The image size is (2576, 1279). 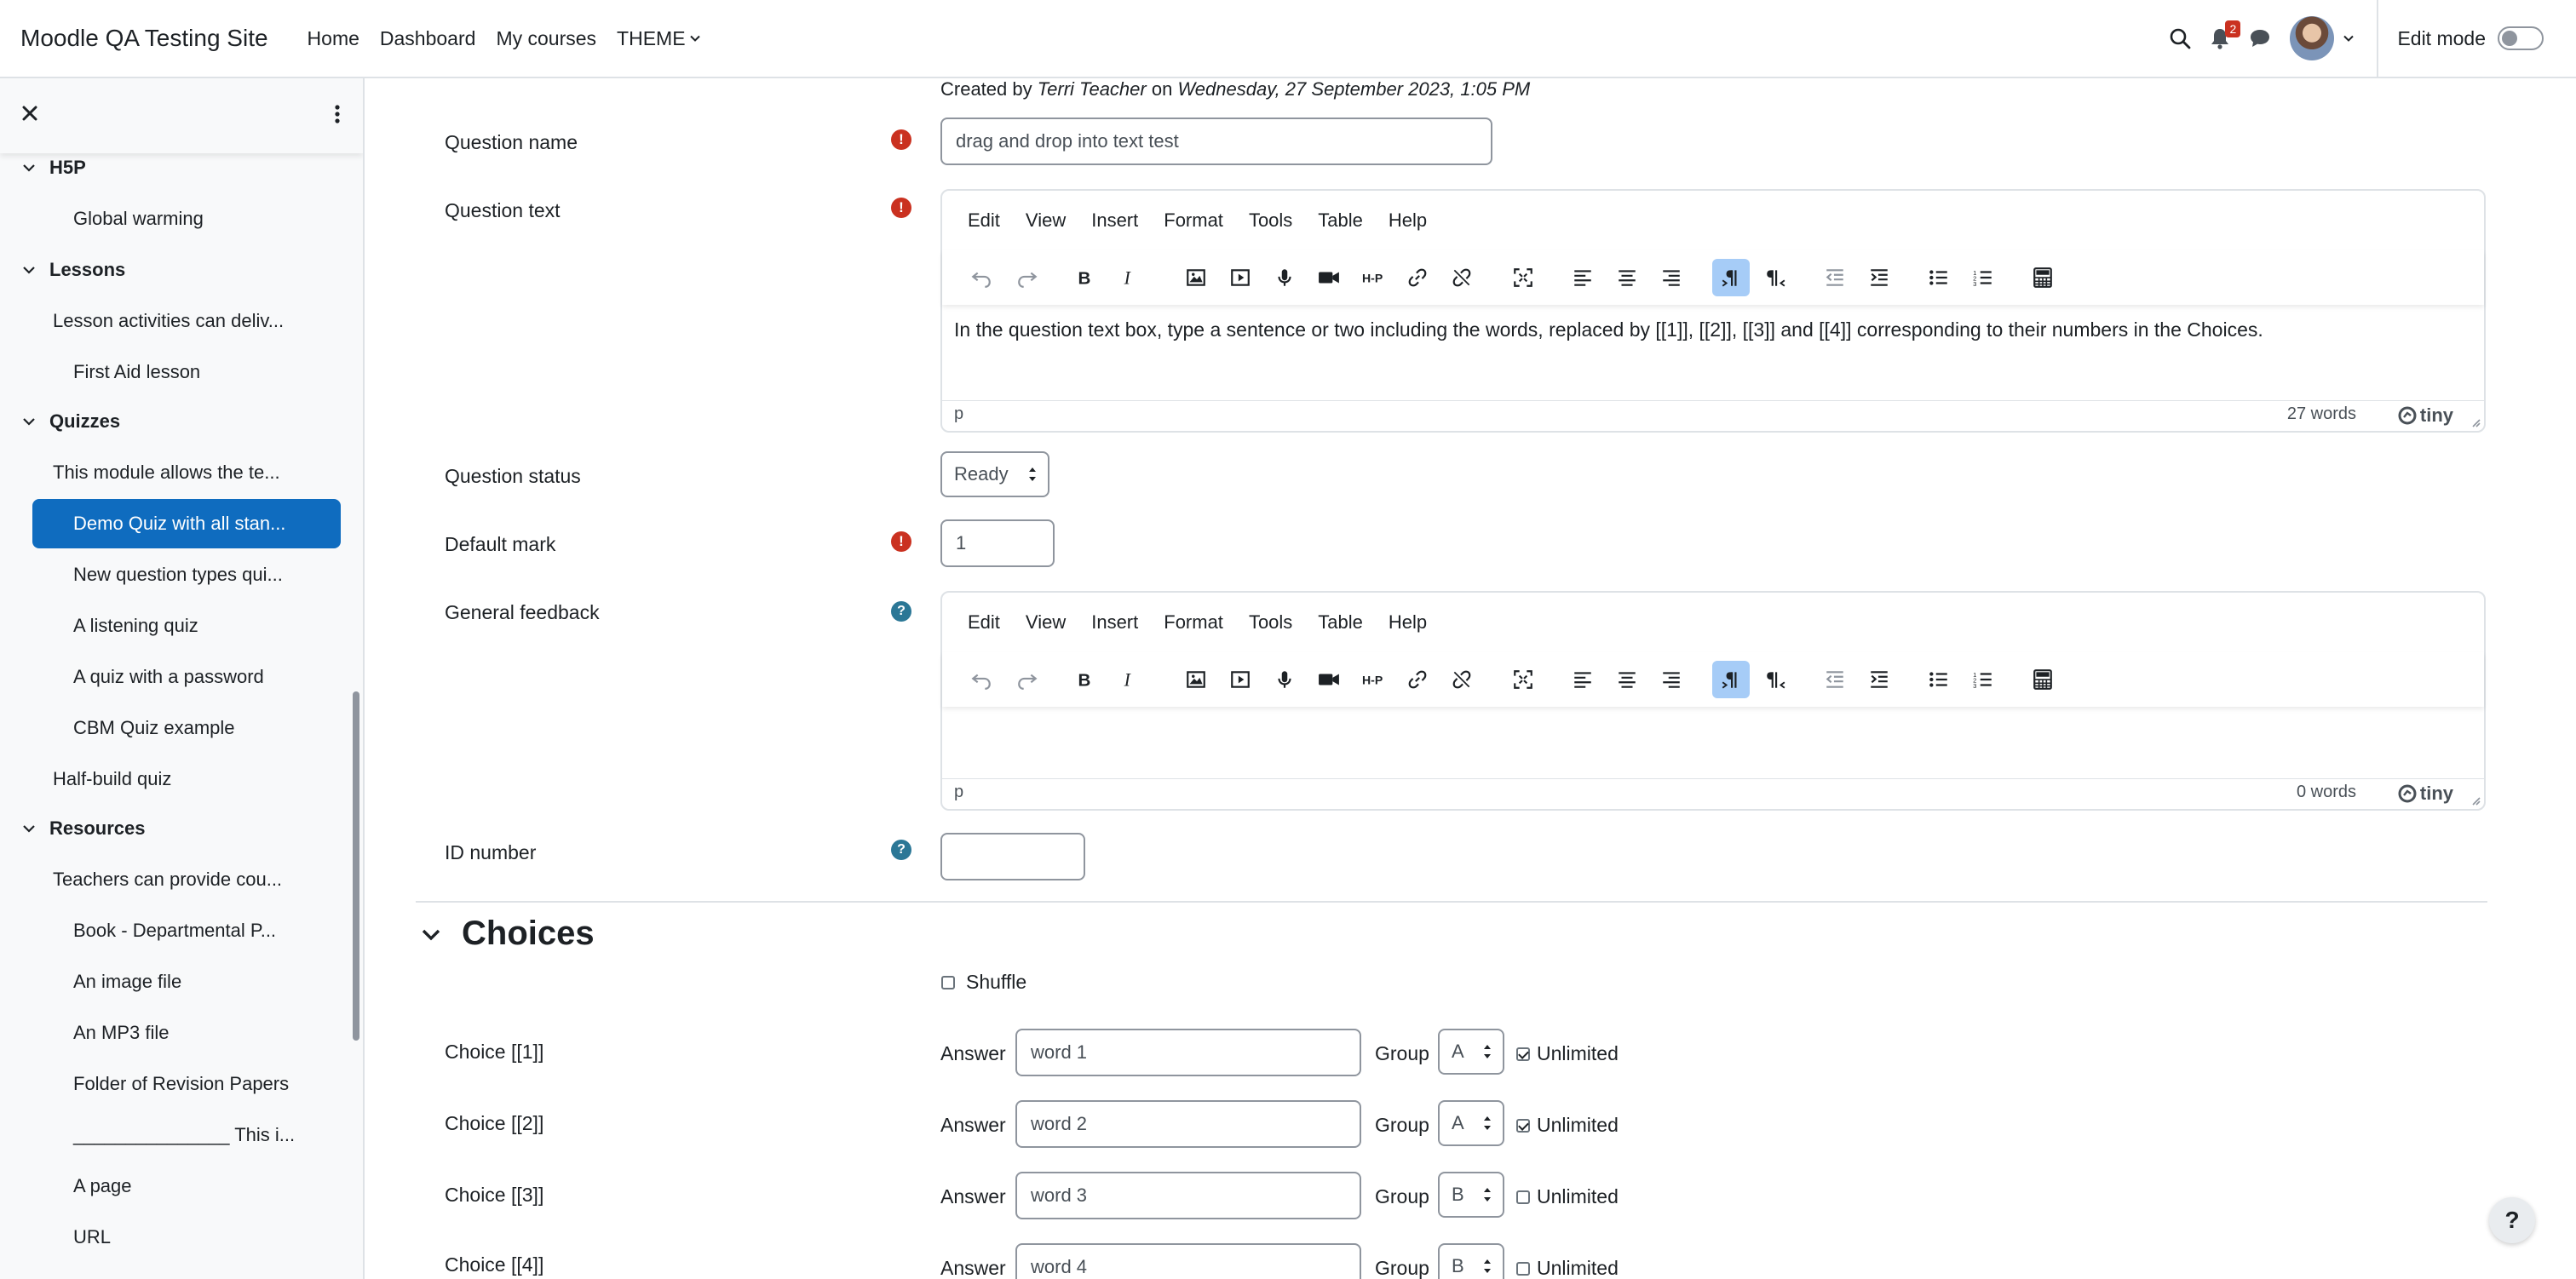 I want to click on search-icon, so click(x=2180, y=38).